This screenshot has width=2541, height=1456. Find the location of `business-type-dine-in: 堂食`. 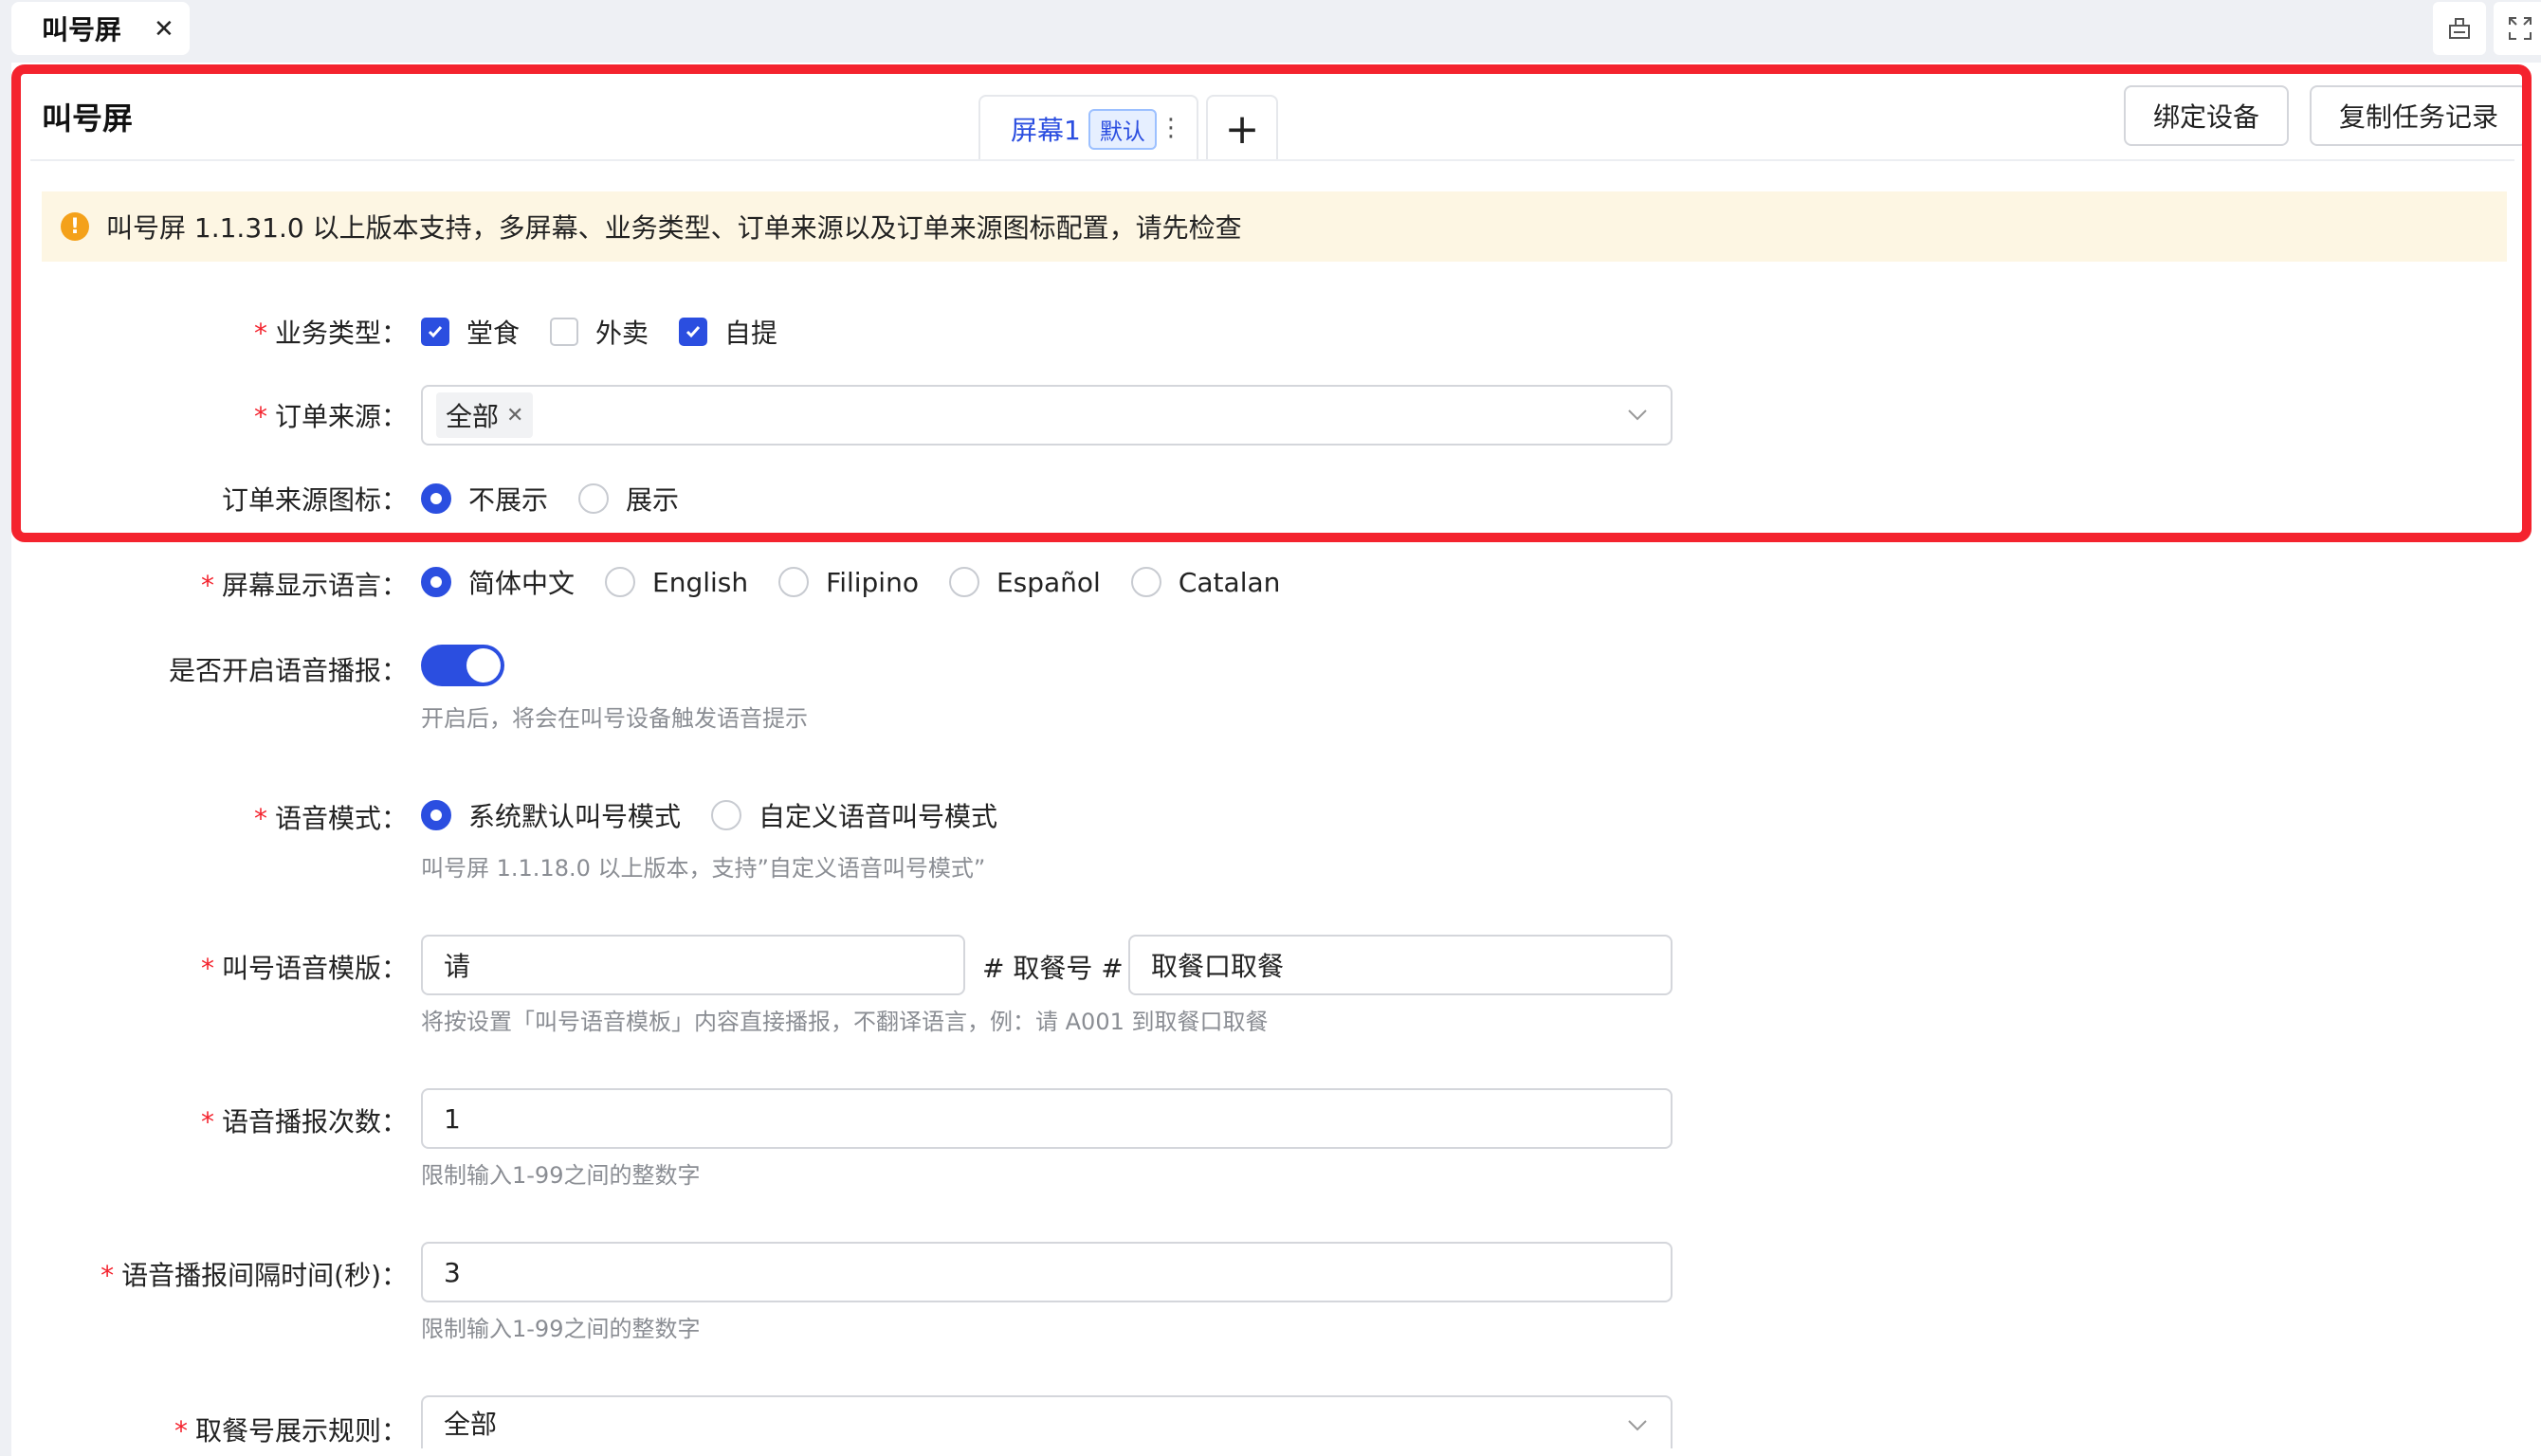

business-type-dine-in: 堂食 is located at coordinates (470, 332).